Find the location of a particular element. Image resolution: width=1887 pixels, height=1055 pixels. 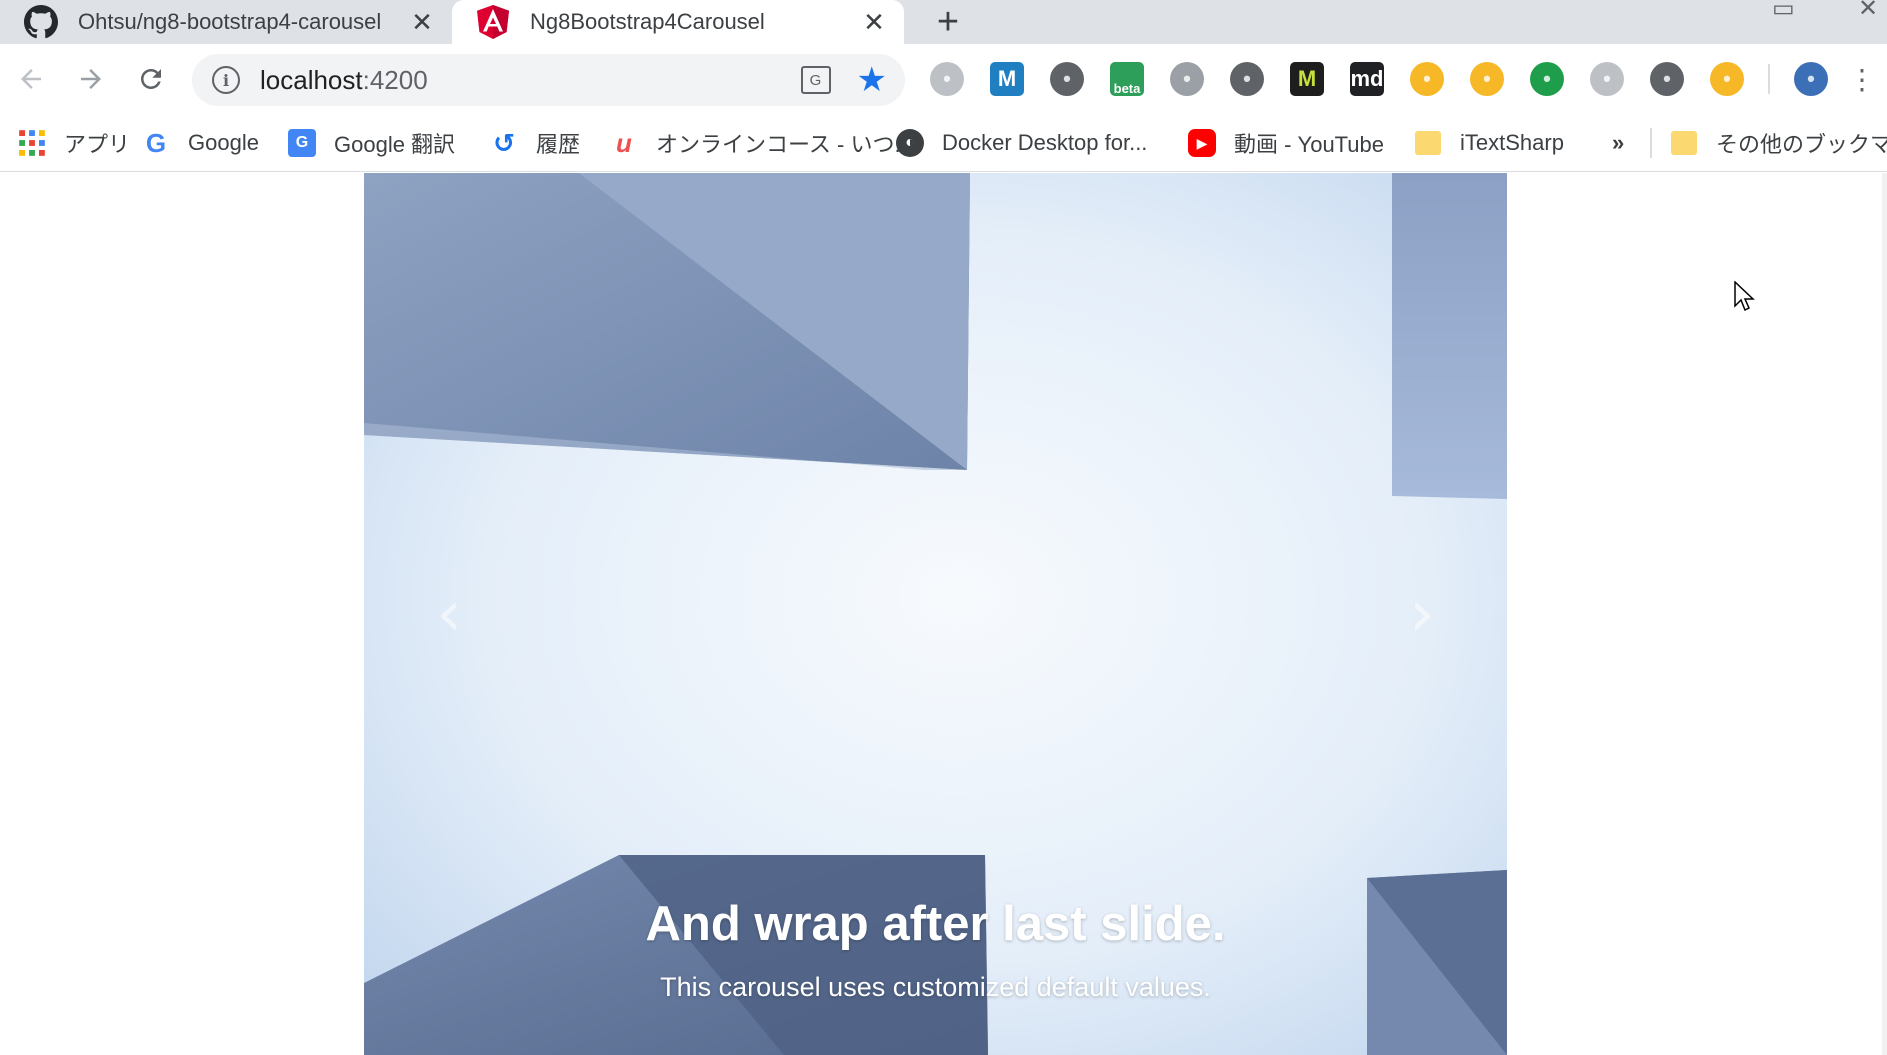

tab-title: Ohtsu/ng8-bootstrap4-carousel is located at coordinates (230, 21).